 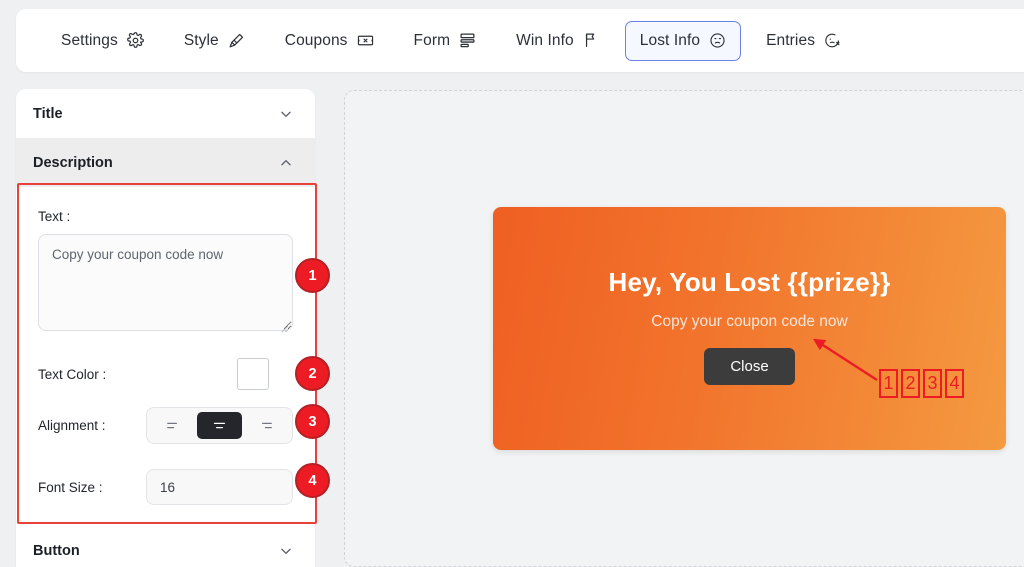 I want to click on popup-description: Copy your coupon code now, so click(x=749, y=321).